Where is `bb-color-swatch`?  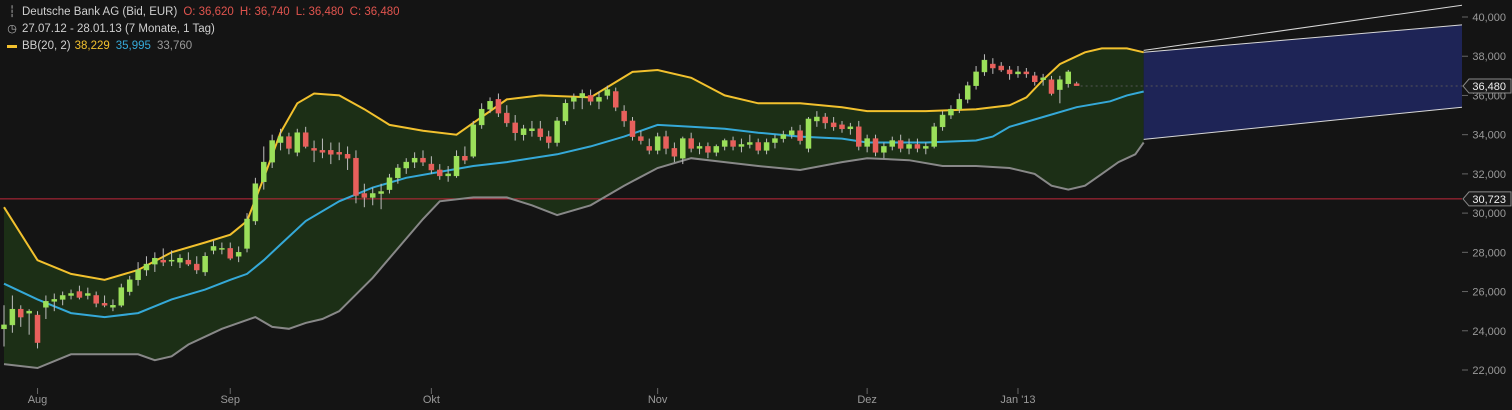 bb-color-swatch is located at coordinates (12, 46).